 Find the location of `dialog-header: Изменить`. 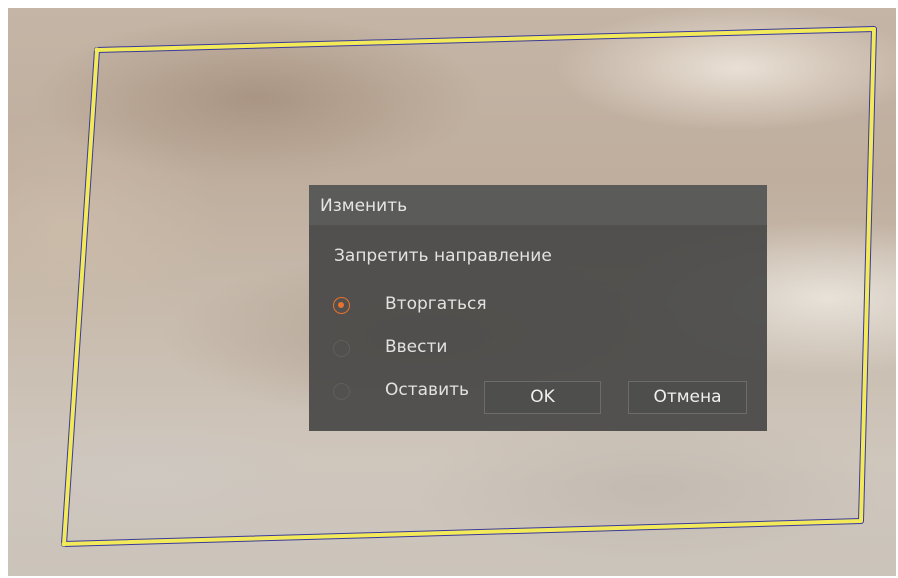

dialog-header: Изменить is located at coordinates (538, 205).